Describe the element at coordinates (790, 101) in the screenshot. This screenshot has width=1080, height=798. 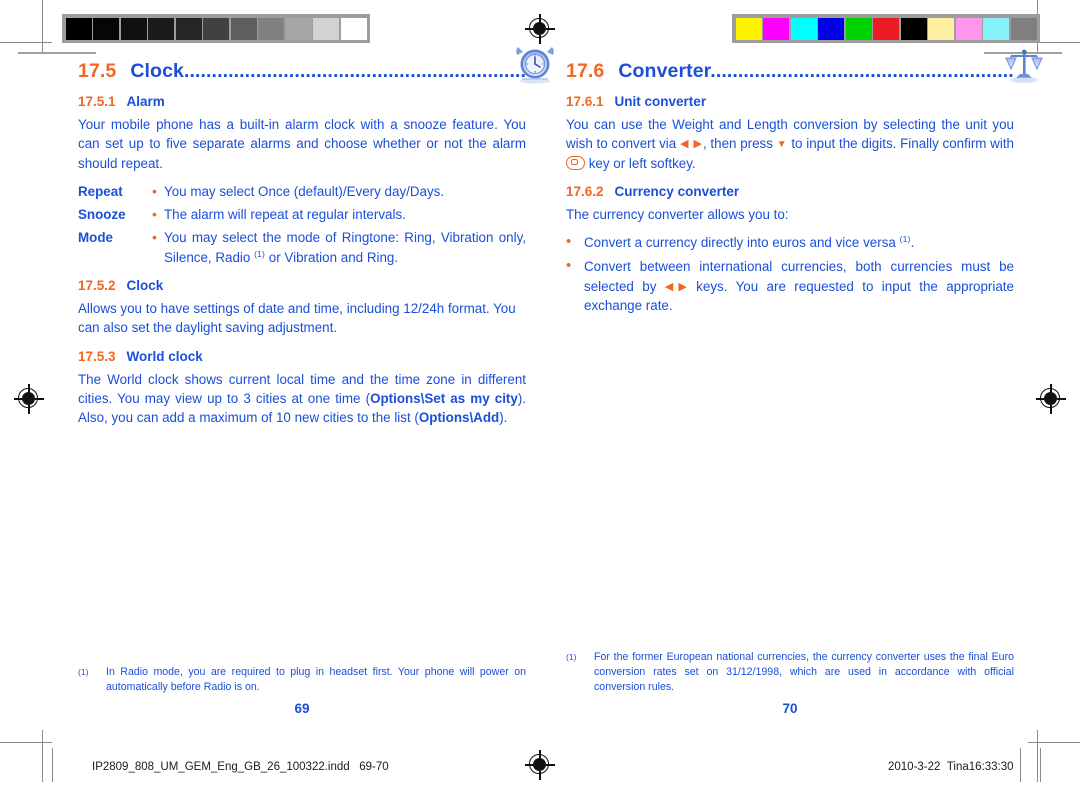
I see `subsection-heading-17-6-1: 17.6.1 Unit converter` at that location.